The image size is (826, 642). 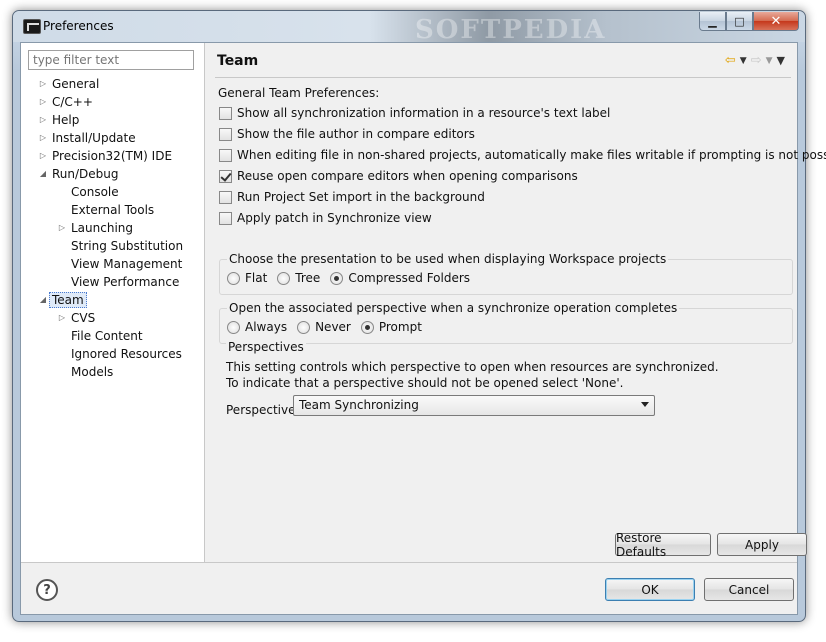 What do you see at coordinates (743, 61) in the screenshot?
I see `back-dropdown-icon: ▼` at bounding box center [743, 61].